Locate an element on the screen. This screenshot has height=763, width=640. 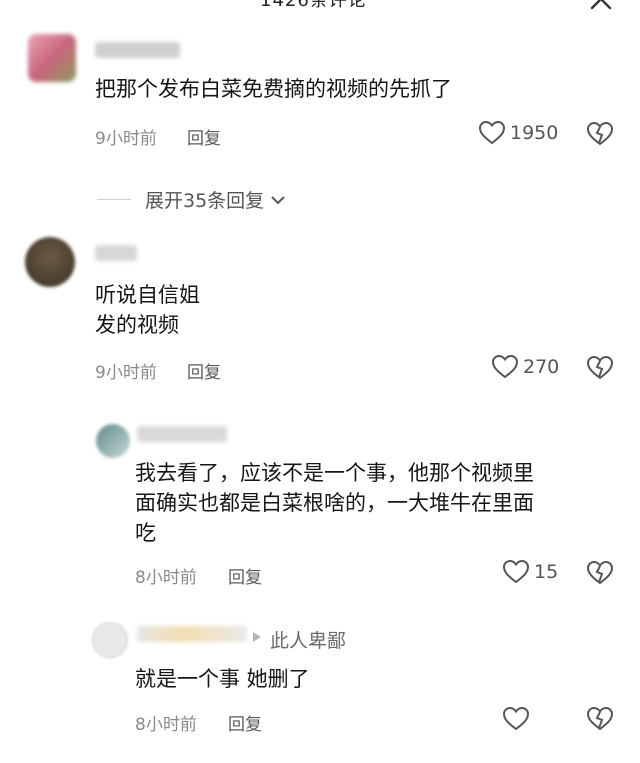
comment-text: 把那个发布白菜免费摘的视频的先抓了 is located at coordinates (273, 89).